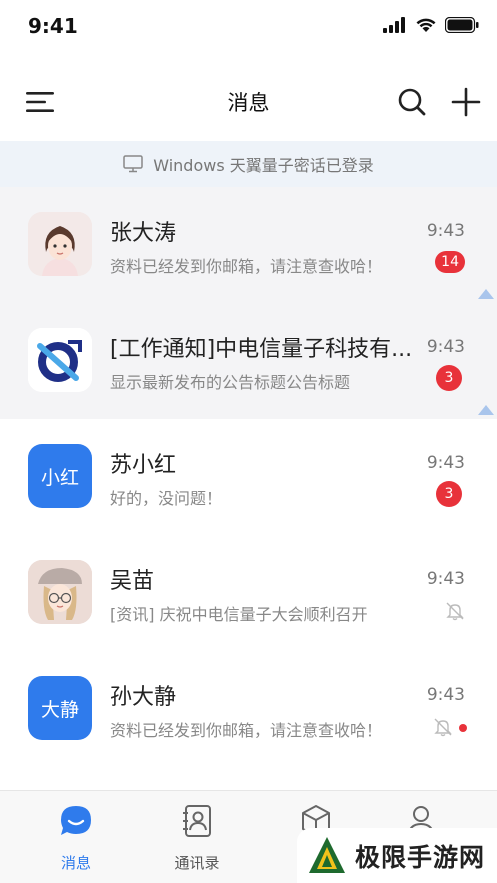 The height and width of the screenshot is (883, 497). Describe the element at coordinates (76, 820) in the screenshot. I see `chat-bubble-icon` at that location.